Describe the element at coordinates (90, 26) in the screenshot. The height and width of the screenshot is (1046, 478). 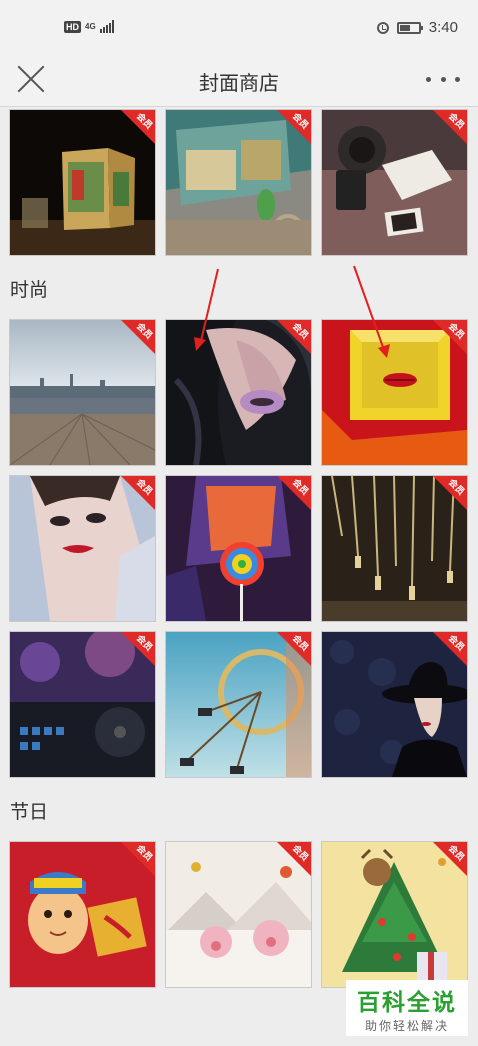
I see `network-type: 4G` at that location.